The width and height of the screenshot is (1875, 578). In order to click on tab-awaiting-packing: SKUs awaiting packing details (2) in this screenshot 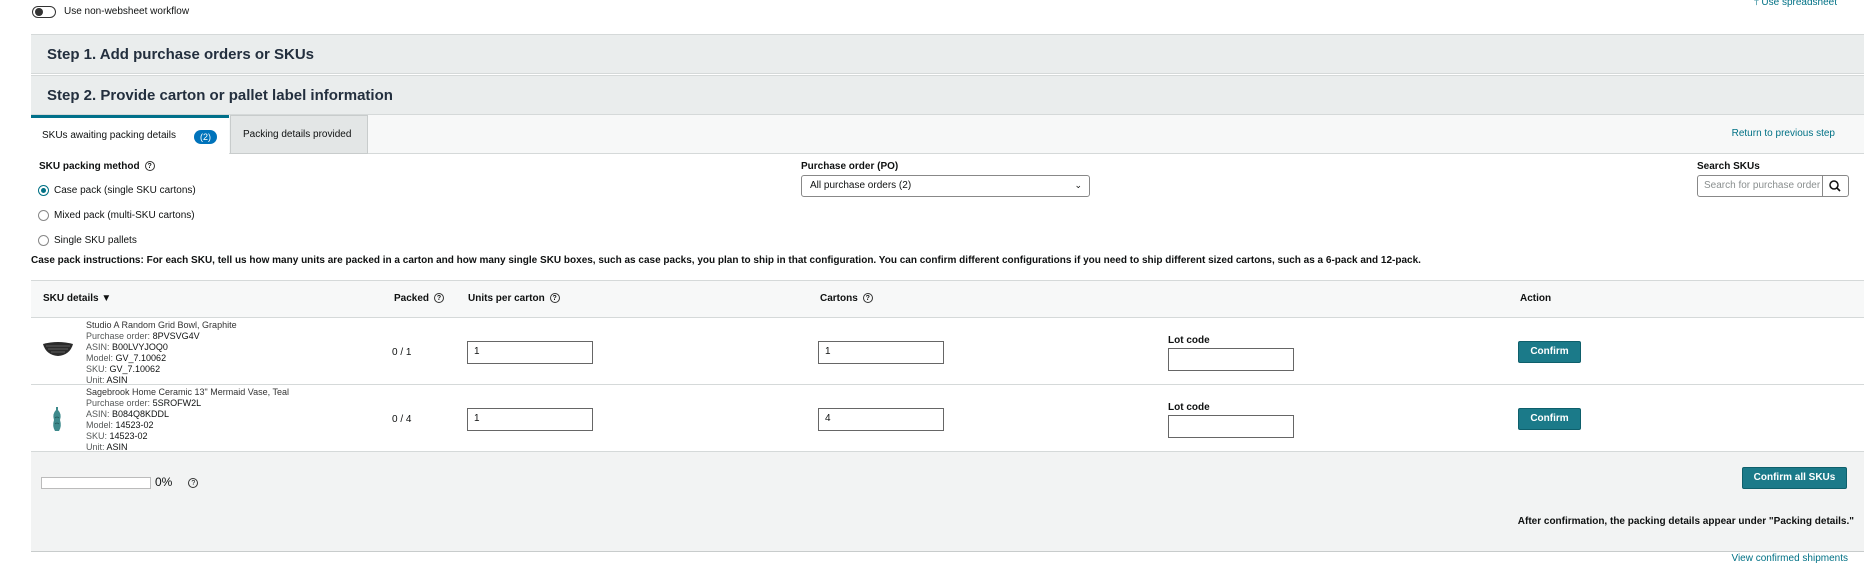, I will do `click(130, 134)`.